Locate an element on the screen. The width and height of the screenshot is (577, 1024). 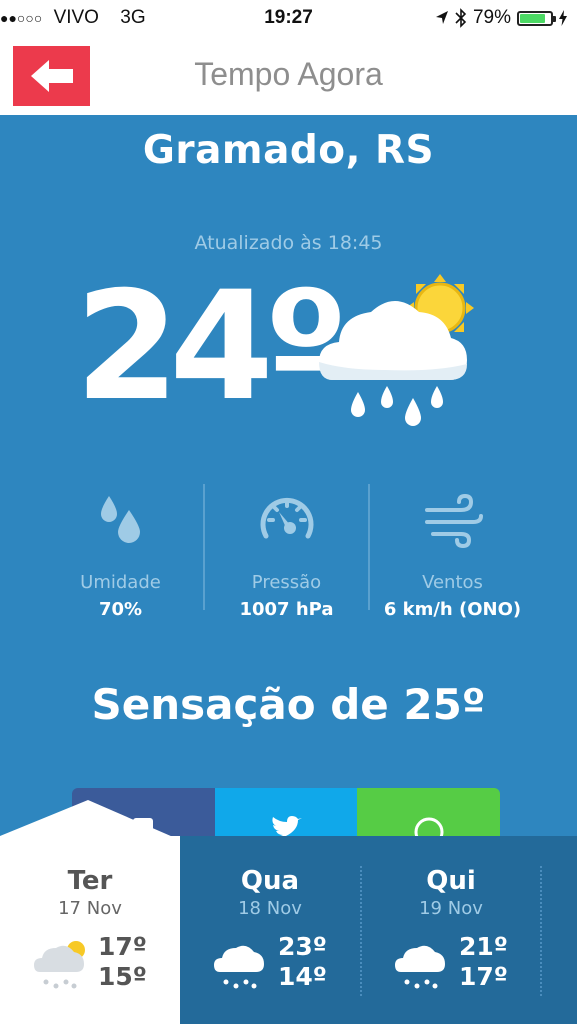
wind-icon is located at coordinates (453, 521).